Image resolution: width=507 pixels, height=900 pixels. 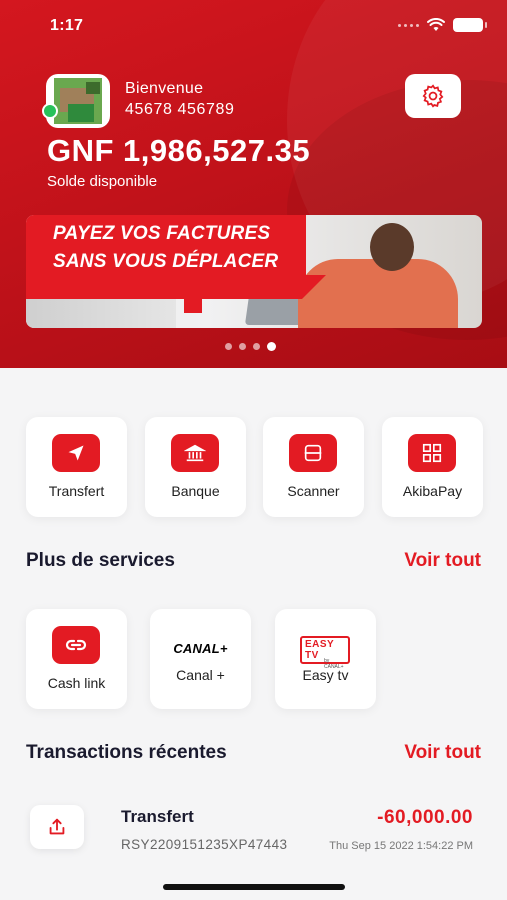 What do you see at coordinates (432, 491) in the screenshot?
I see `action-label: AkibaPay` at bounding box center [432, 491].